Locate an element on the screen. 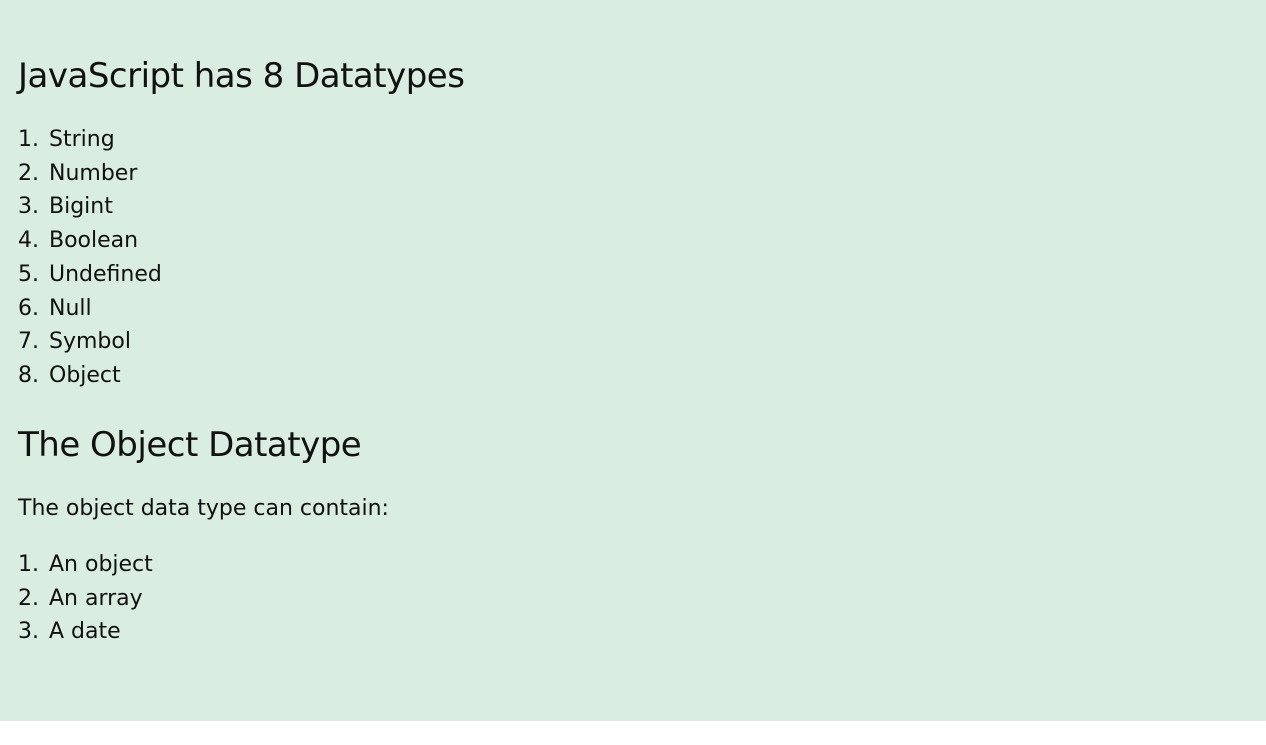 The image size is (1266, 745). list-item-label: Bigint is located at coordinates (81, 207).